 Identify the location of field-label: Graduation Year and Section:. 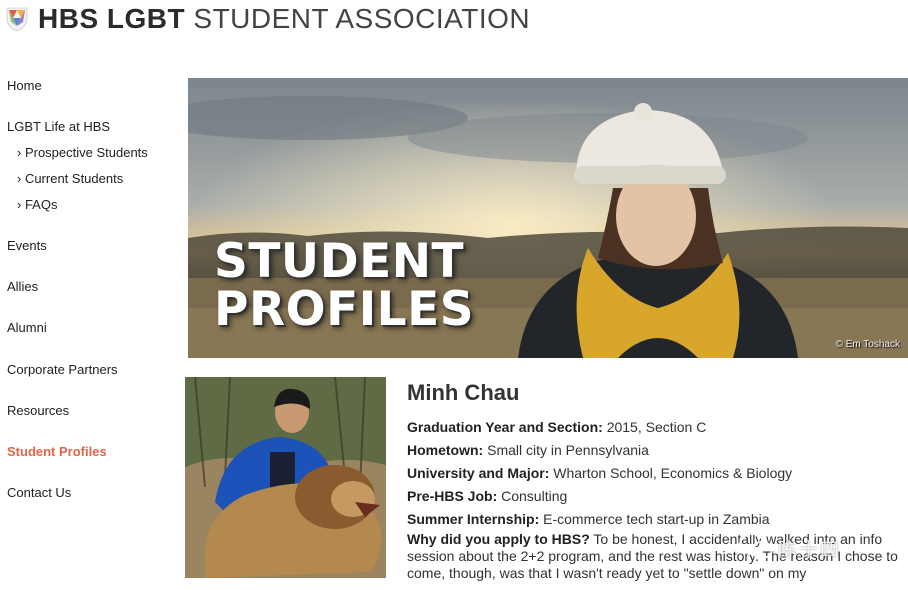
(505, 427).